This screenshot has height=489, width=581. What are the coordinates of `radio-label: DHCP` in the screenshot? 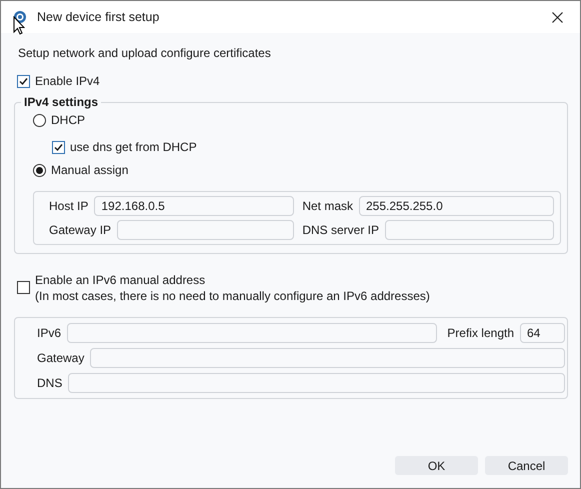 It's located at (68, 120).